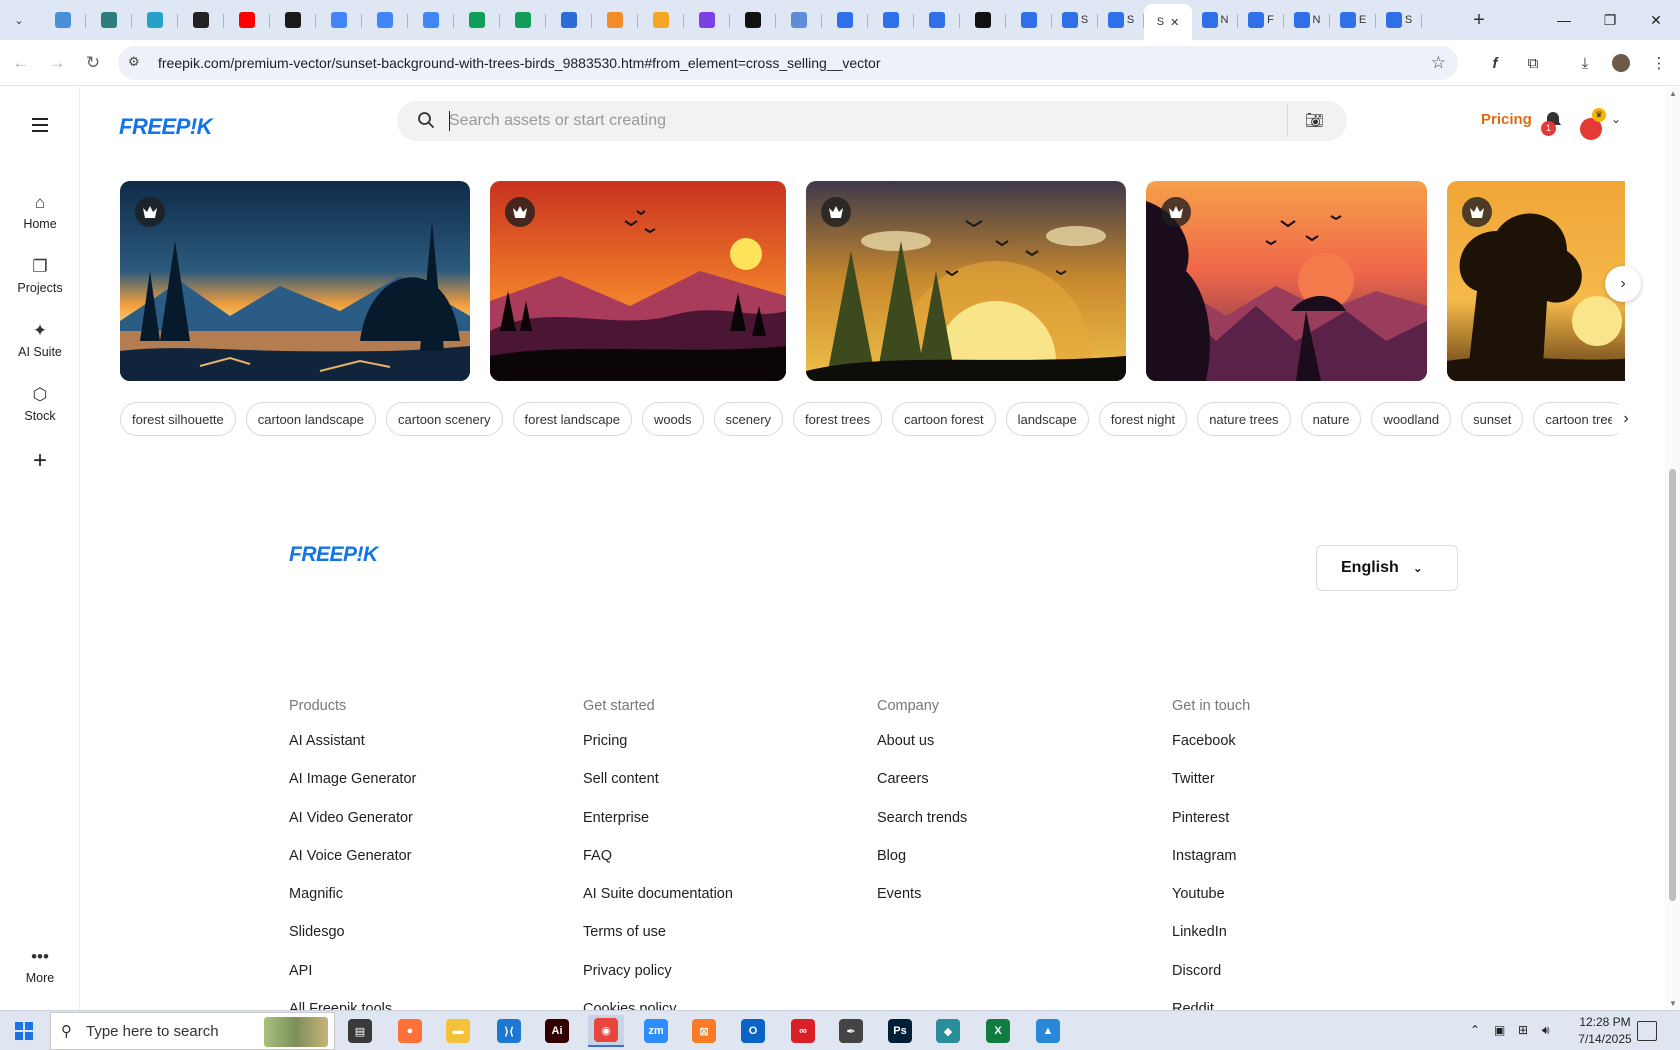 Image resolution: width=1680 pixels, height=1050 pixels. What do you see at coordinates (1673, 1003) in the screenshot?
I see `scroll-down-arrow-icon: ▼` at bounding box center [1673, 1003].